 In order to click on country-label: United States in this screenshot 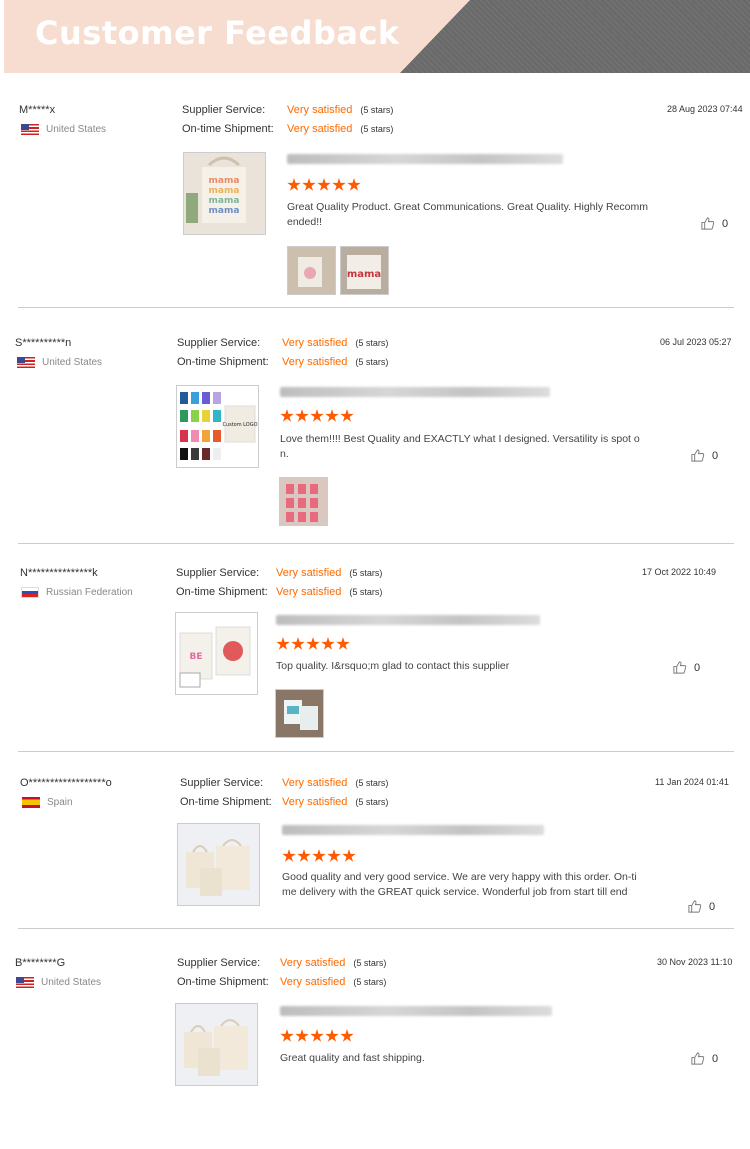, I will do `click(71, 982)`.